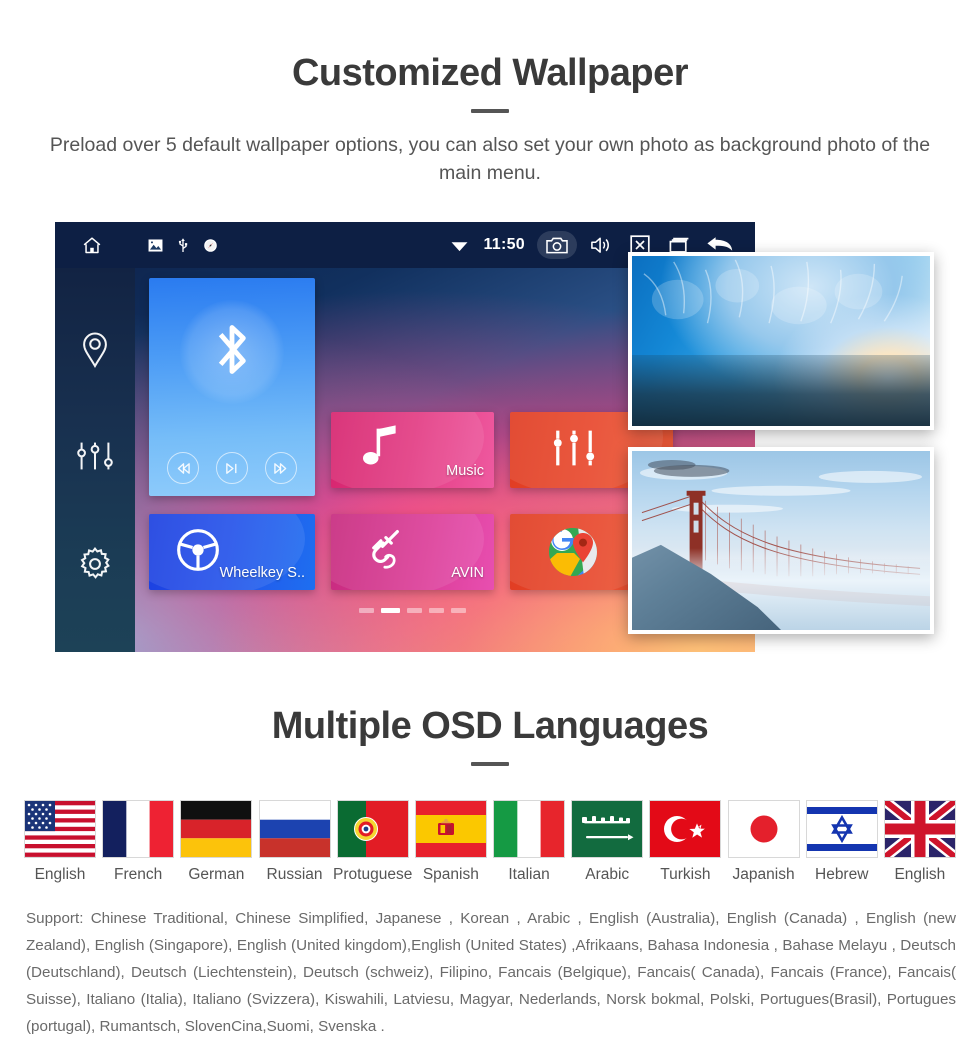 This screenshot has height=1060, width=980. Describe the element at coordinates (574, 450) in the screenshot. I see `equalizer-icon` at that location.